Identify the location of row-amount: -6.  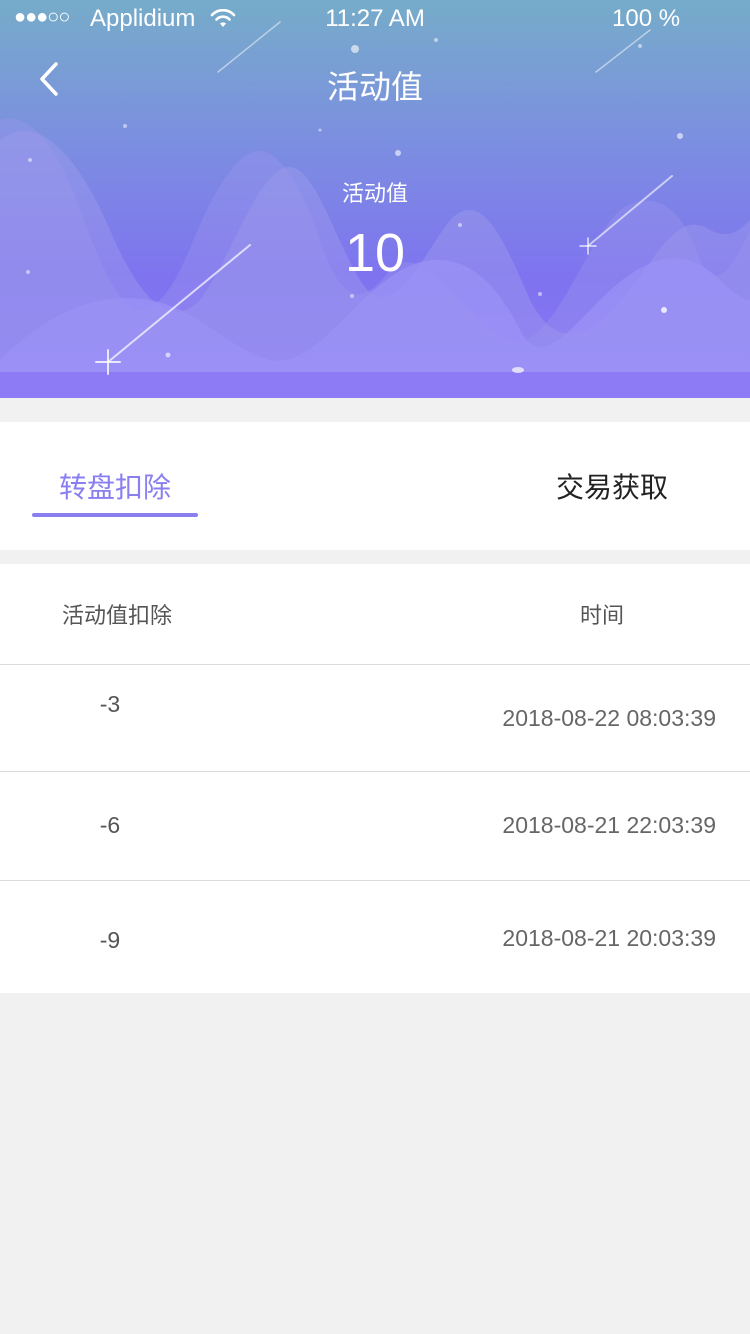
(110, 825).